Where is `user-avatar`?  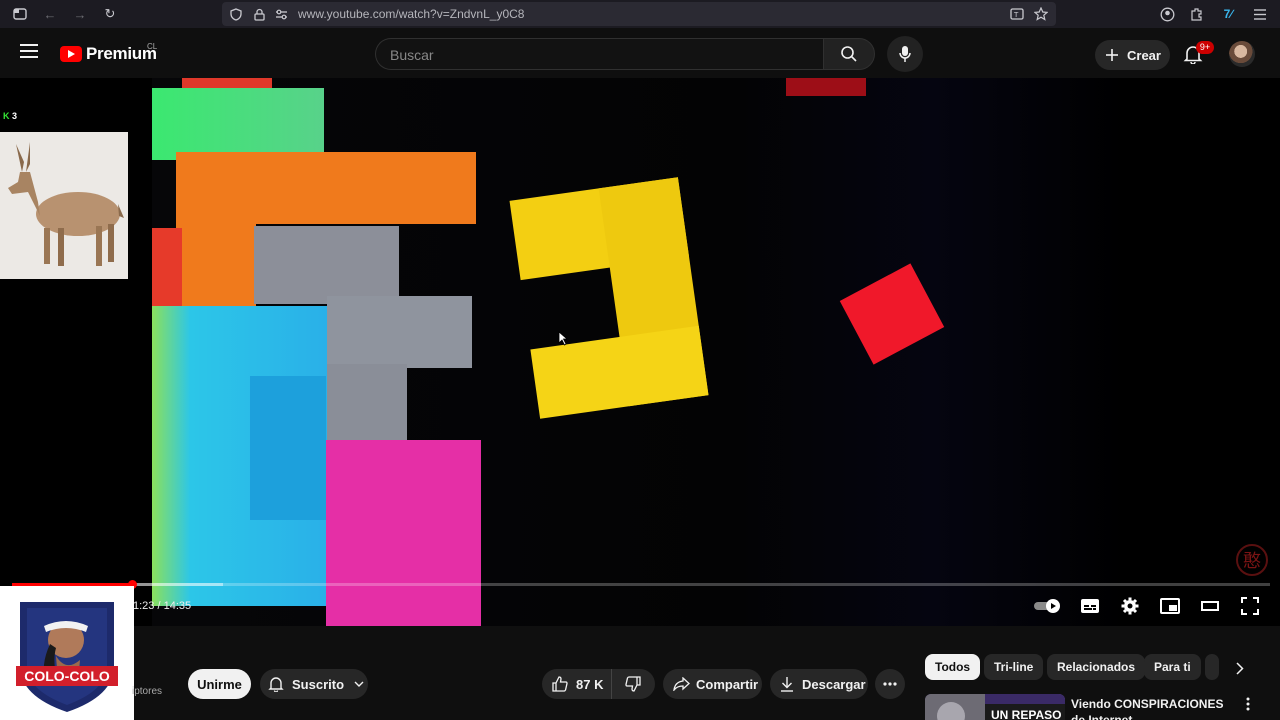 user-avatar is located at coordinates (1242, 54).